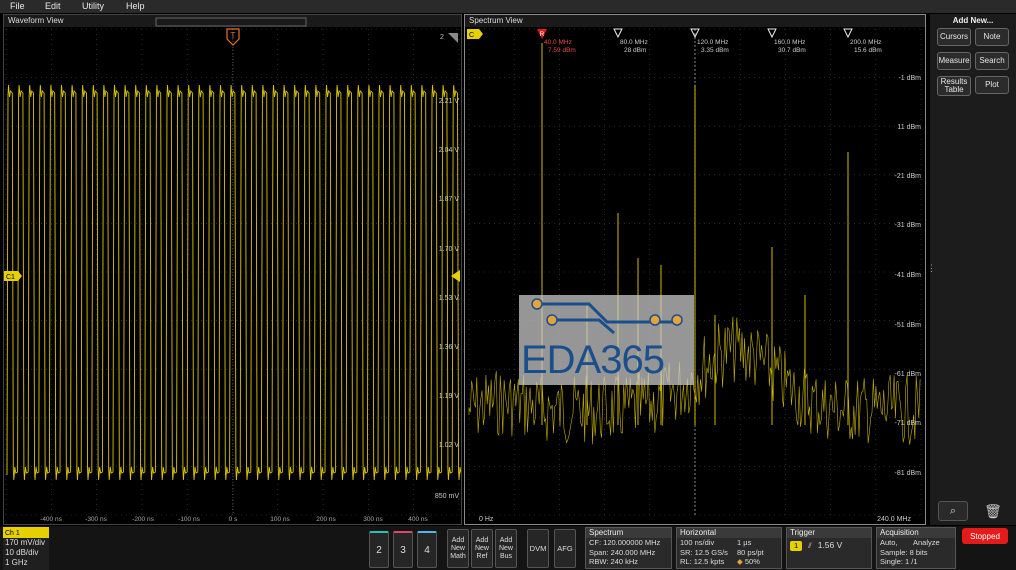 The height and width of the screenshot is (570, 1016). I want to click on spectrum-marker: 200.0 MHz15.6 dBm, so click(862, 41).